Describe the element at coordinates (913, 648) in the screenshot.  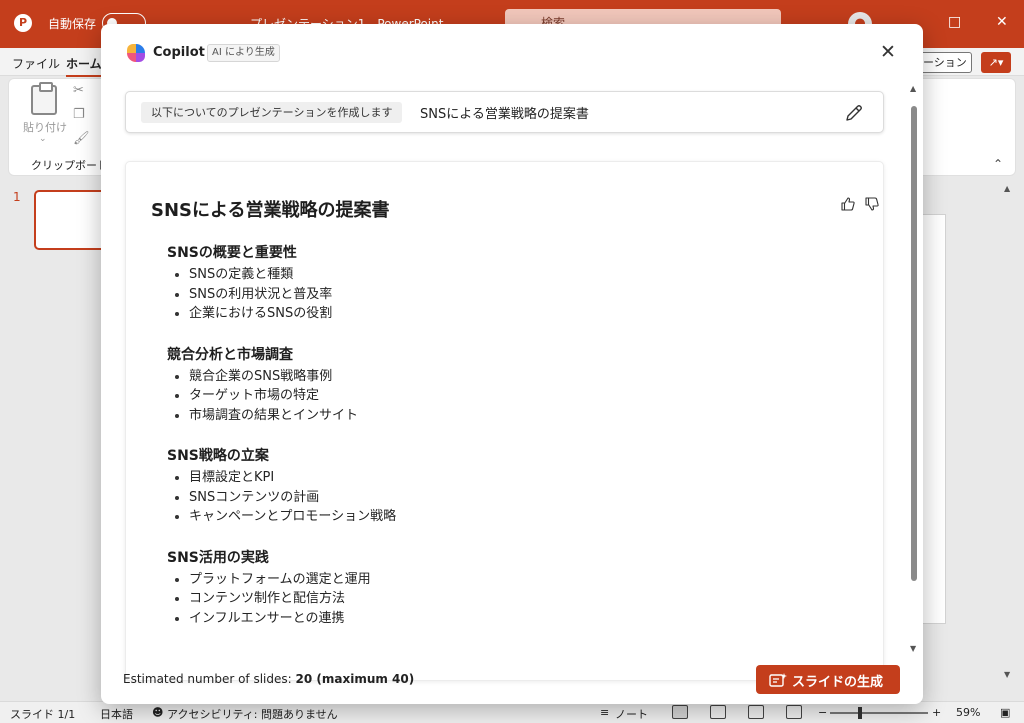
I see `scroll-down-arrow-icon: ▼` at that location.